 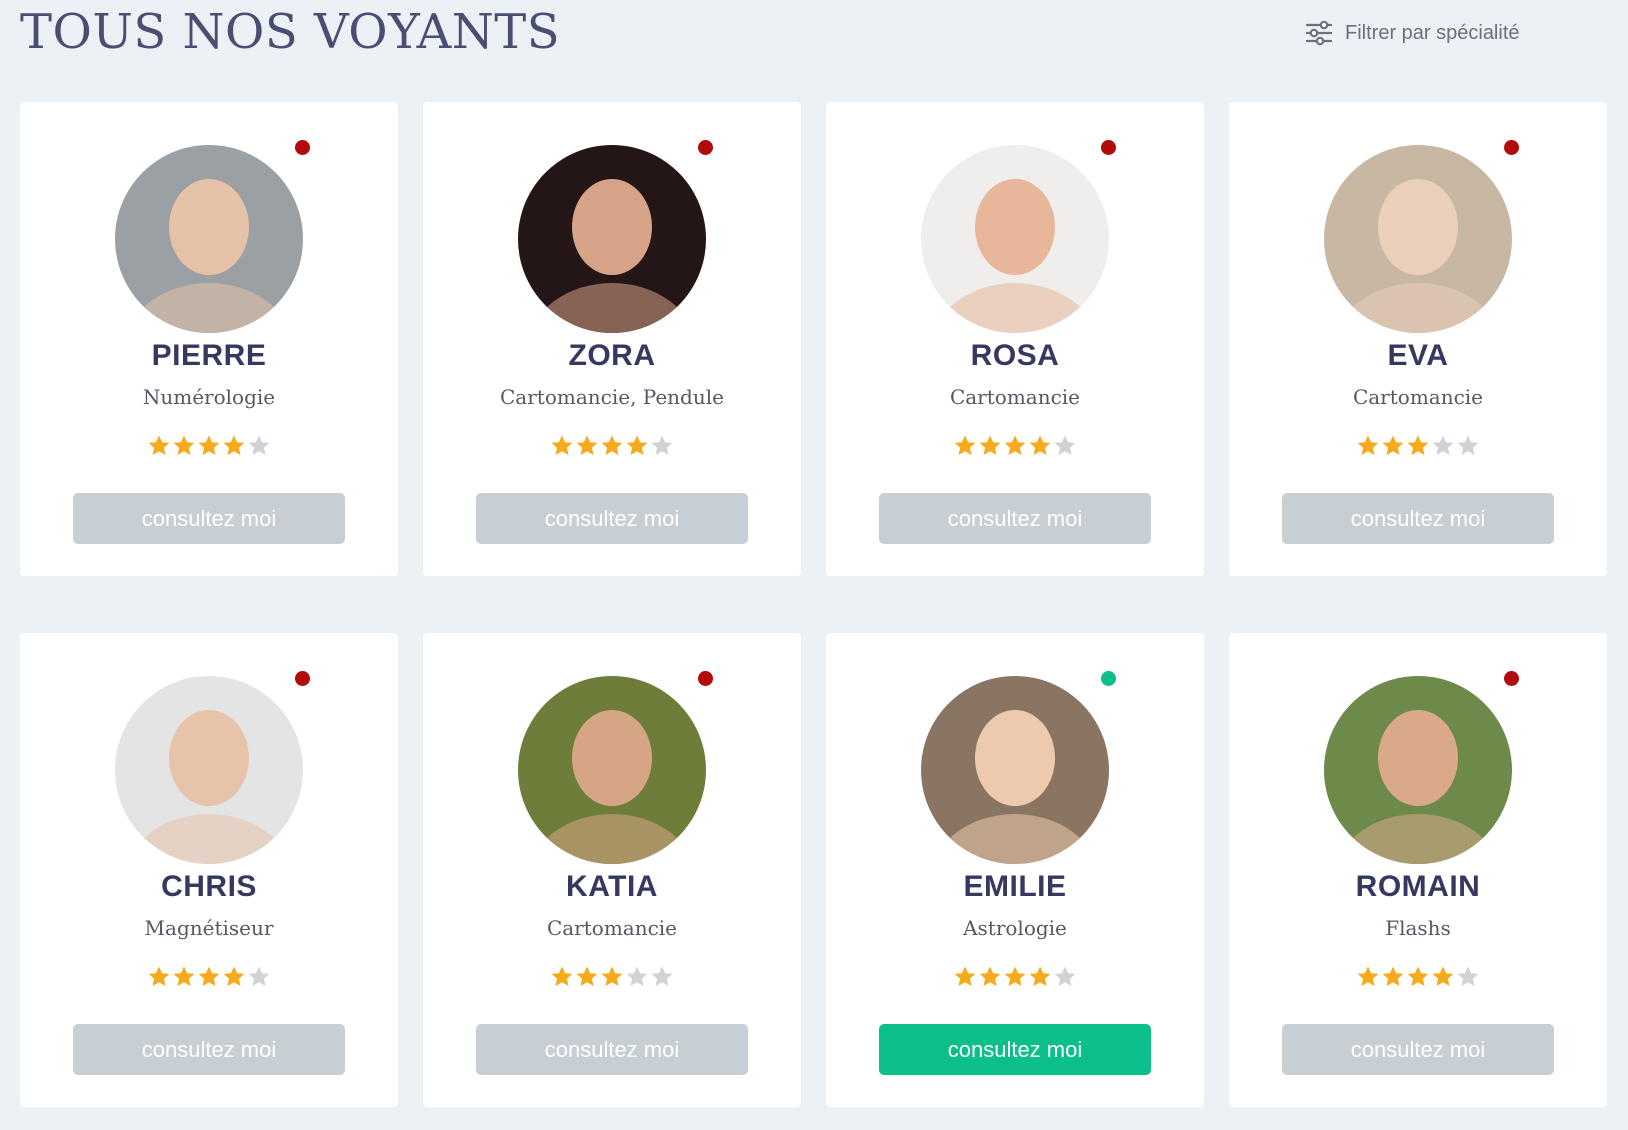 What do you see at coordinates (1418, 928) in the screenshot?
I see `seer-specialty: Flashs` at bounding box center [1418, 928].